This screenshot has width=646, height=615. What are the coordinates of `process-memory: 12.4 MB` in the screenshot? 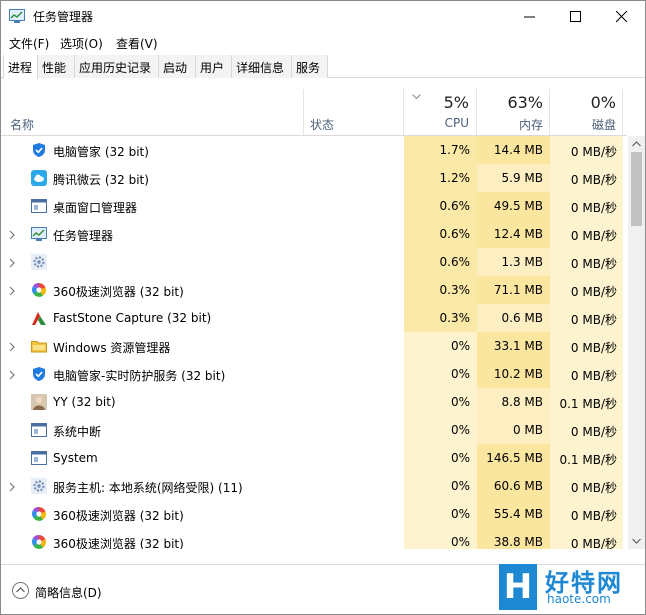 It's located at (518, 234).